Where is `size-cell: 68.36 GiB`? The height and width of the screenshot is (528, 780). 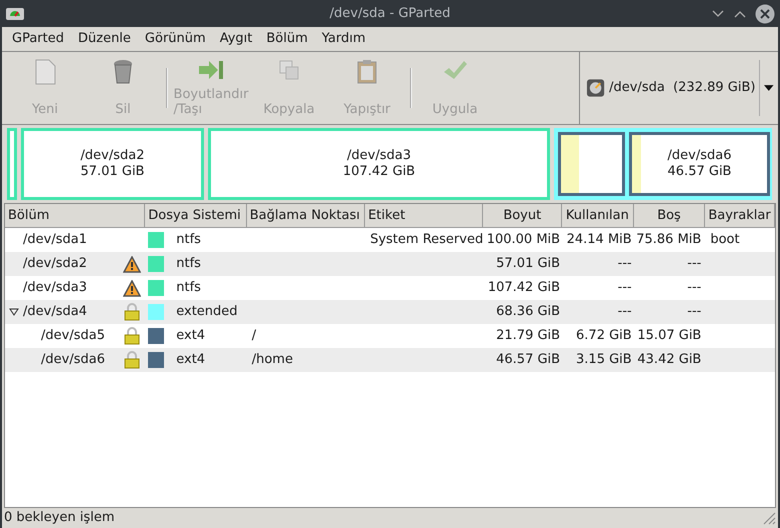
size-cell: 68.36 GiB is located at coordinates (528, 312).